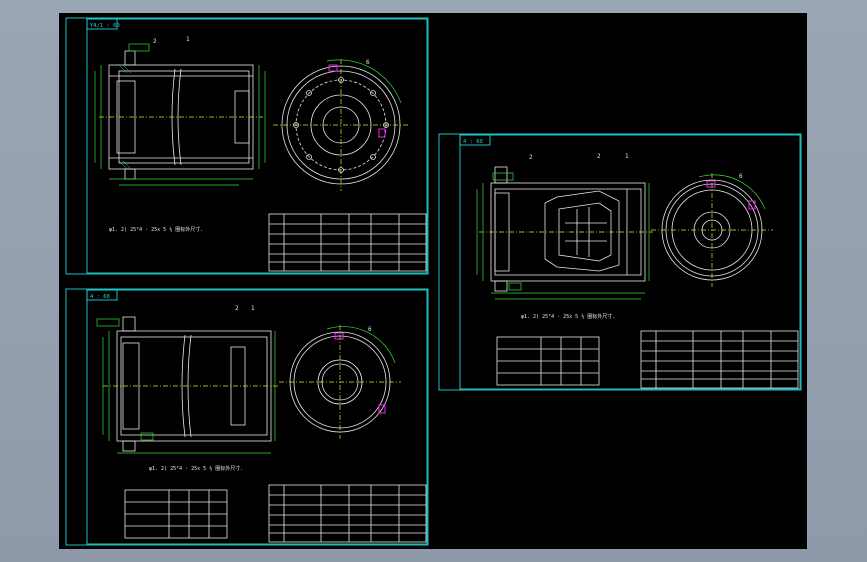 This screenshot has width=867, height=562. Describe the element at coordinates (473, 142) in the screenshot. I see `sheet-3-tag: 4 : 60` at that location.